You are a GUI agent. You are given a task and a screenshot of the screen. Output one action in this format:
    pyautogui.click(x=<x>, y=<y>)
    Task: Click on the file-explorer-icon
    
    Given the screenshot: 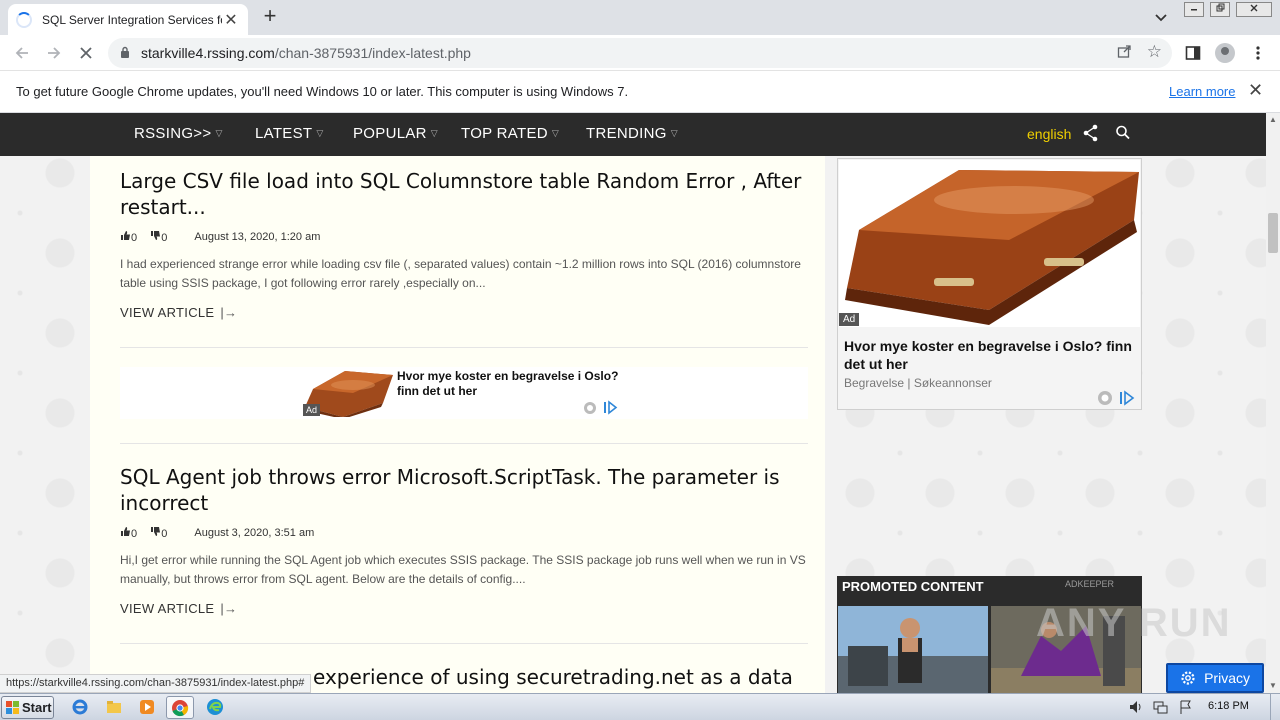 What is the action you would take?
    pyautogui.click(x=114, y=707)
    